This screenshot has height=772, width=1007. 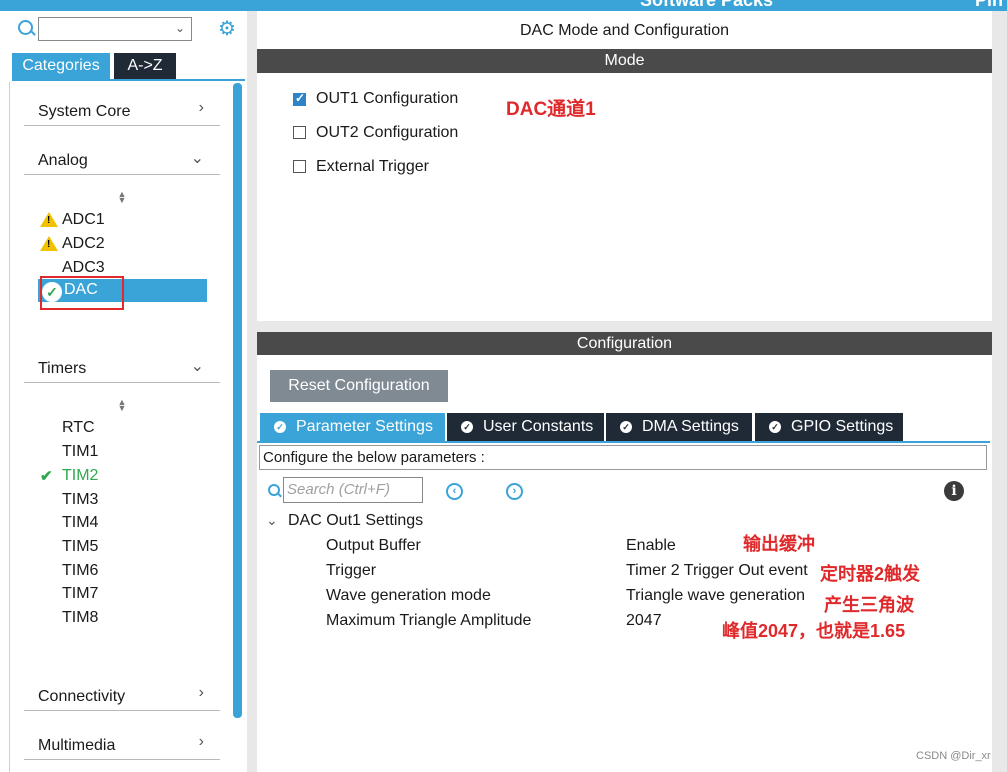 I want to click on parameter-search-input: Search (Ctrl+F), so click(x=353, y=490).